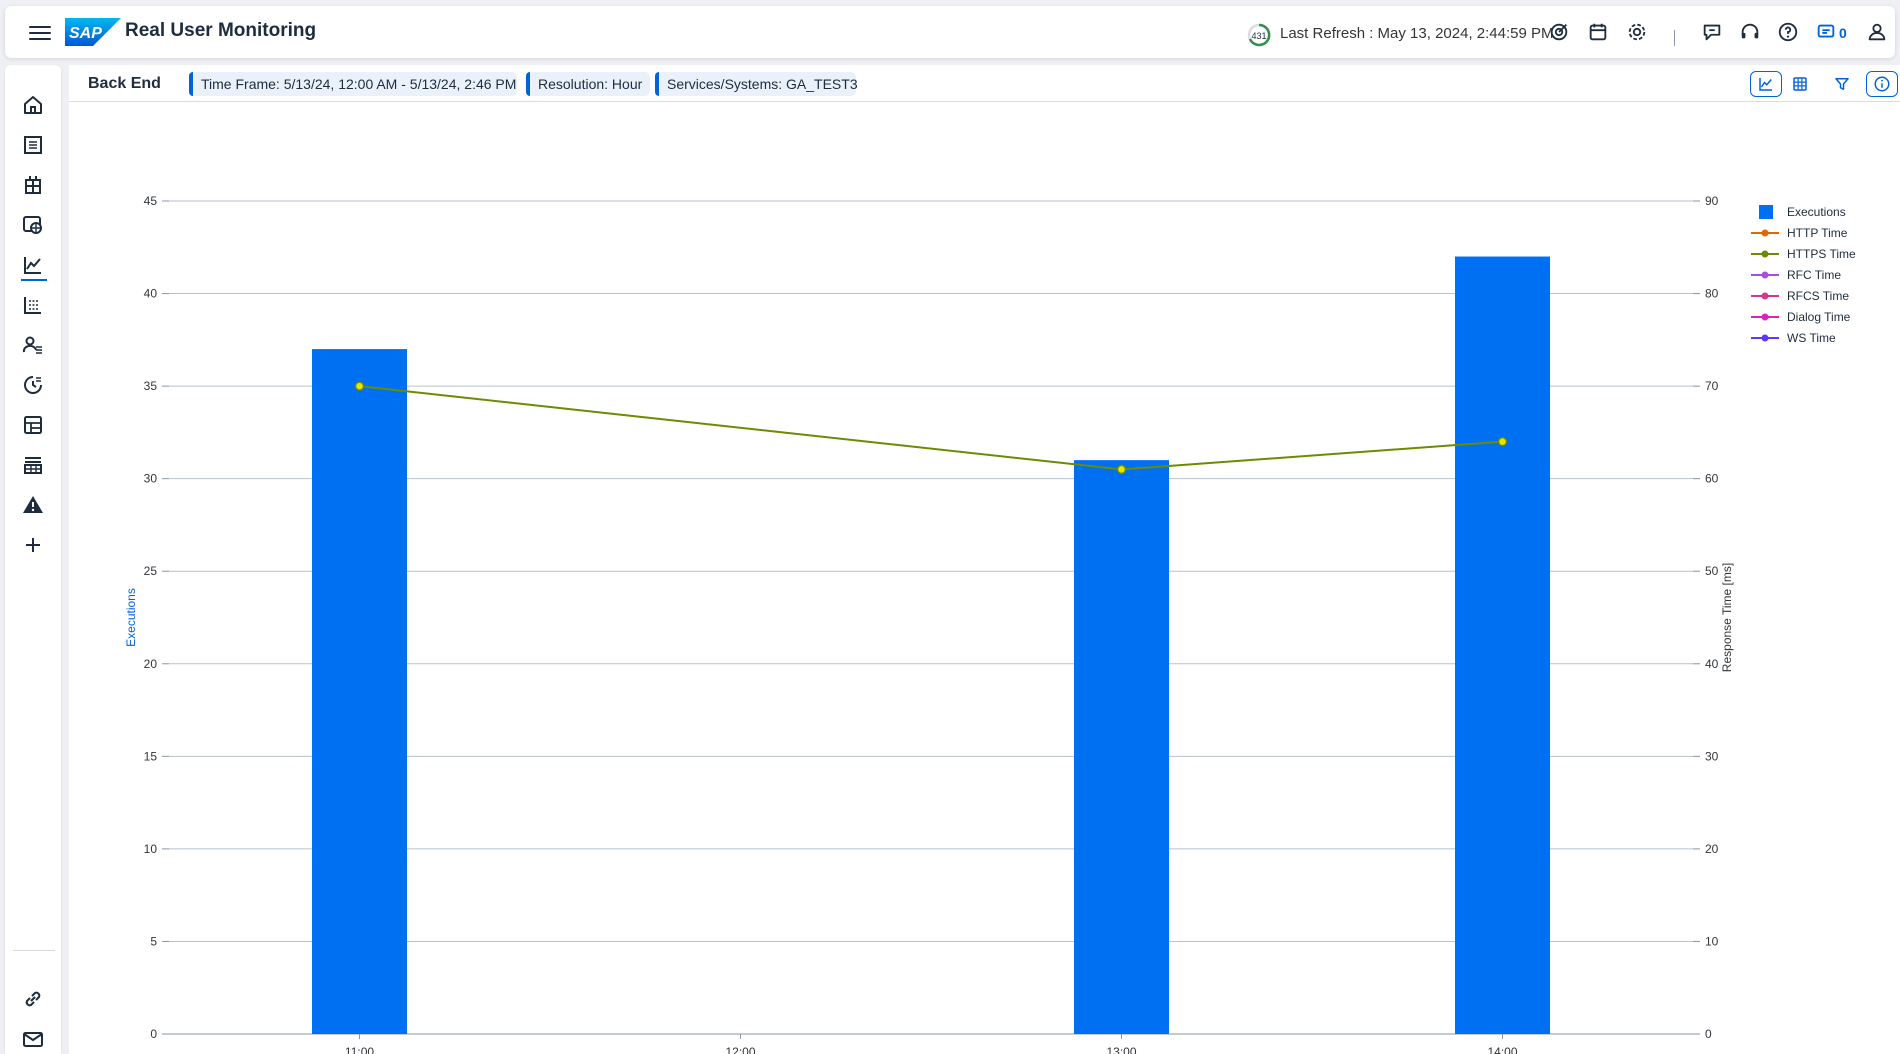 The width and height of the screenshot is (1900, 1054). I want to click on resolution-token: Resolution: Hour, so click(588, 84).